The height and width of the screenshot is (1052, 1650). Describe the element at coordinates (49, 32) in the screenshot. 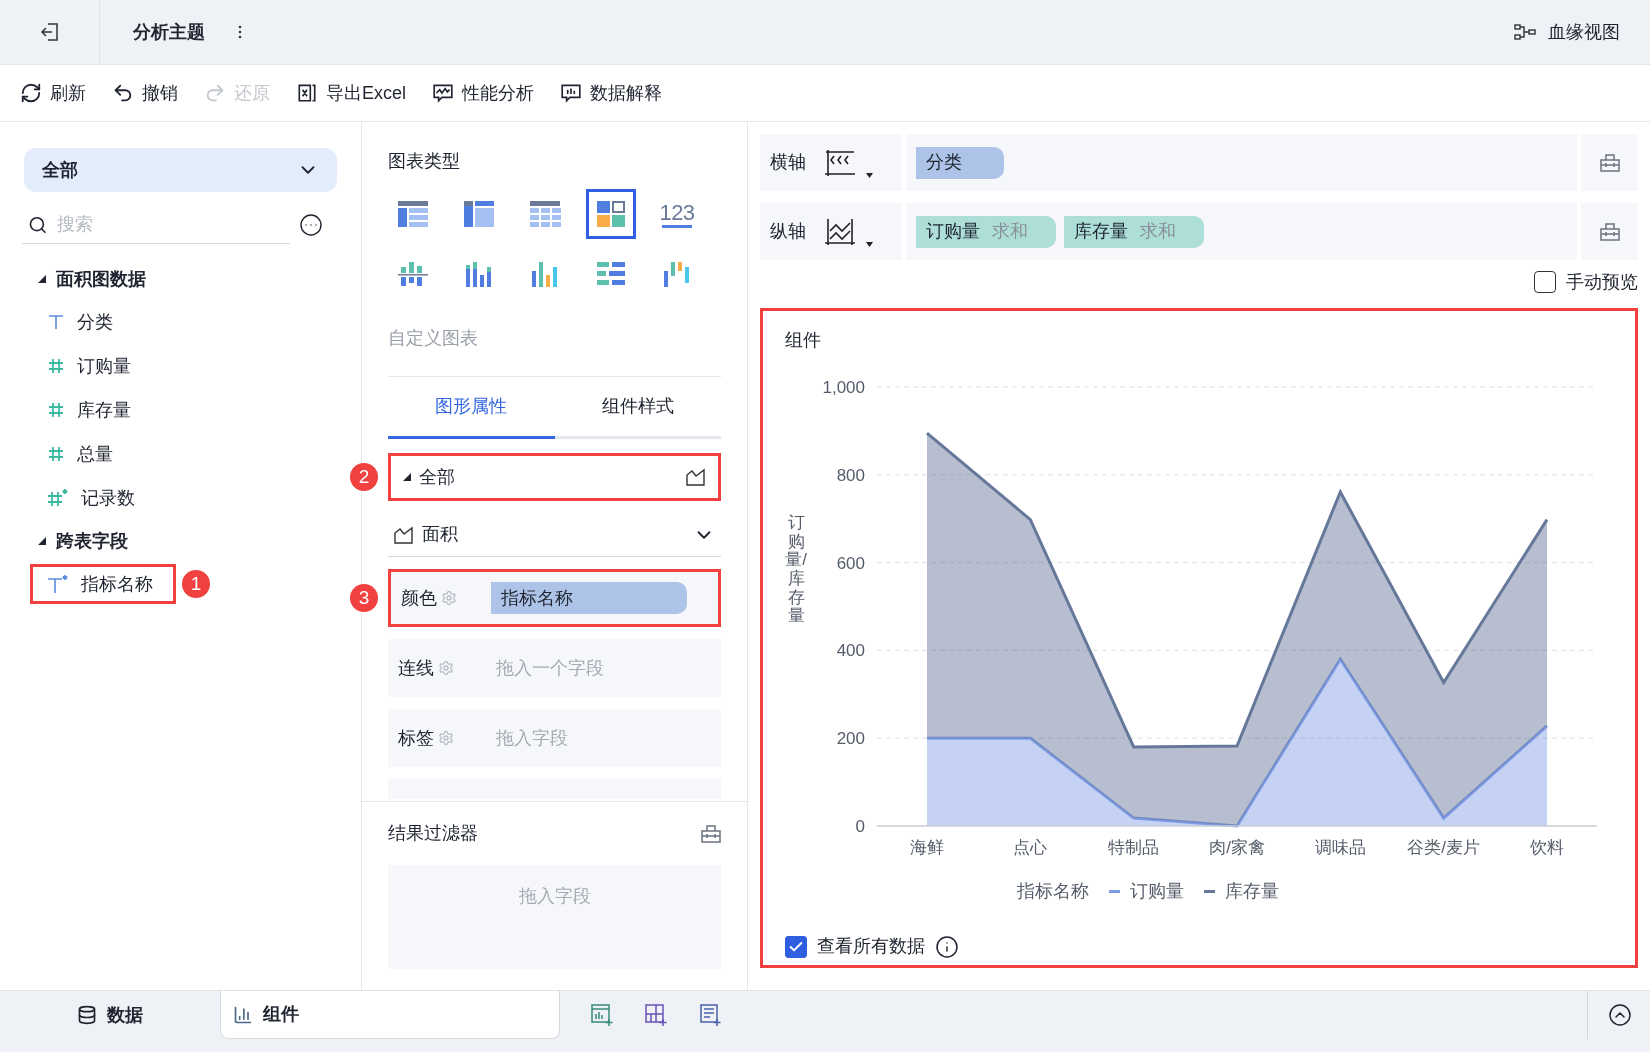

I see `exit-icon` at that location.